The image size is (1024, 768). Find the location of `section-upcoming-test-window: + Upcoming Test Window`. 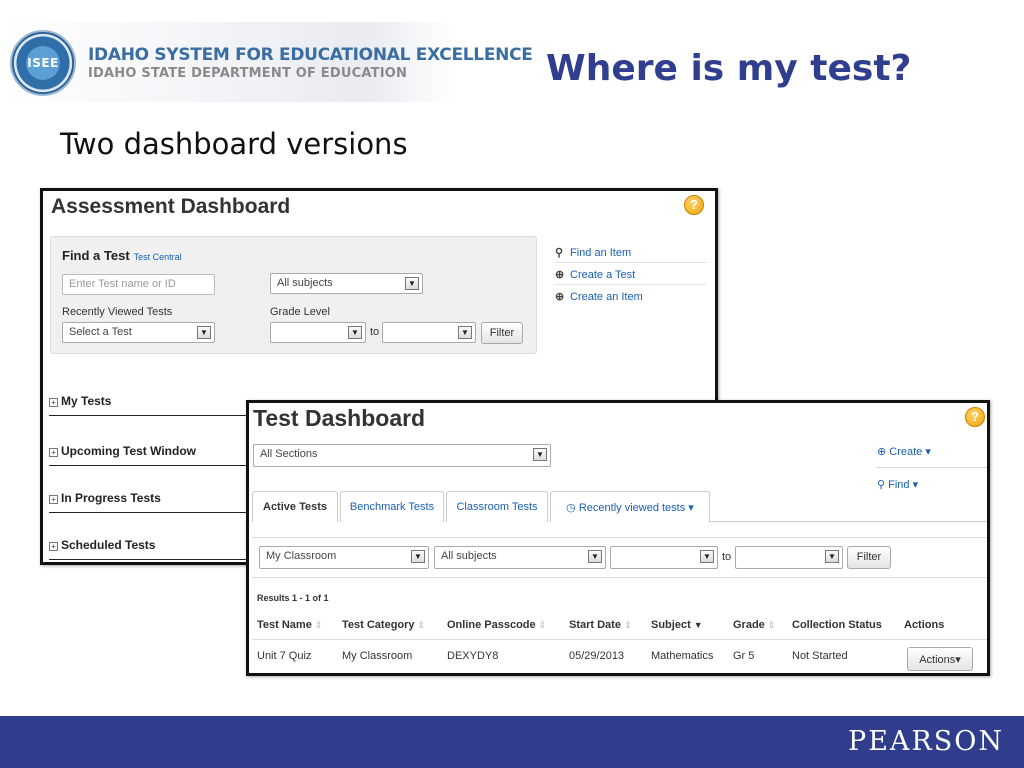

section-upcoming-test-window: + Upcoming Test Window is located at coordinates (159, 455).